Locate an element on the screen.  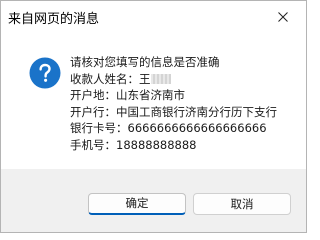
city-label: 开户地： is located at coordinates (93, 95).